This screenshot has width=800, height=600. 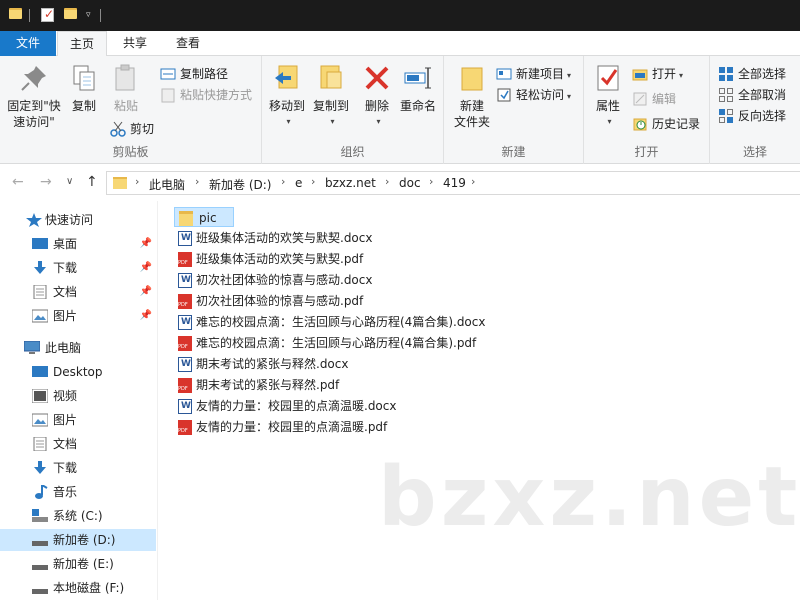 I want to click on file-item-pdf: 友情的力量：校园里的点滴温暖.pdf, so click(x=280, y=427).